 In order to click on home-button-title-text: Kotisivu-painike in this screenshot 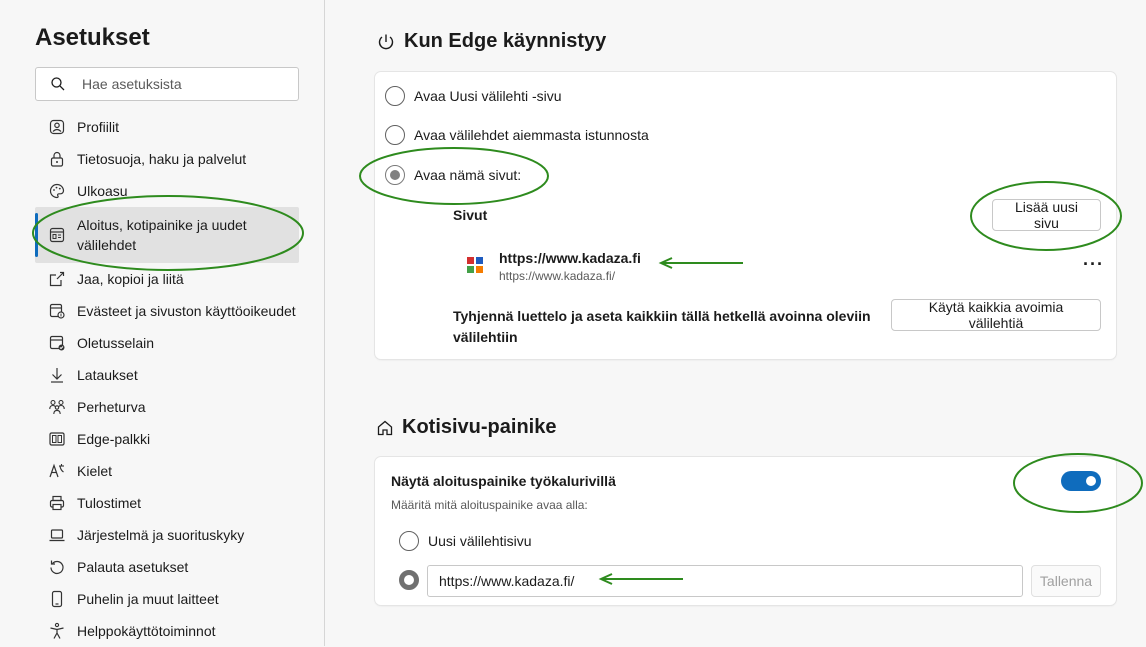, I will do `click(479, 427)`.